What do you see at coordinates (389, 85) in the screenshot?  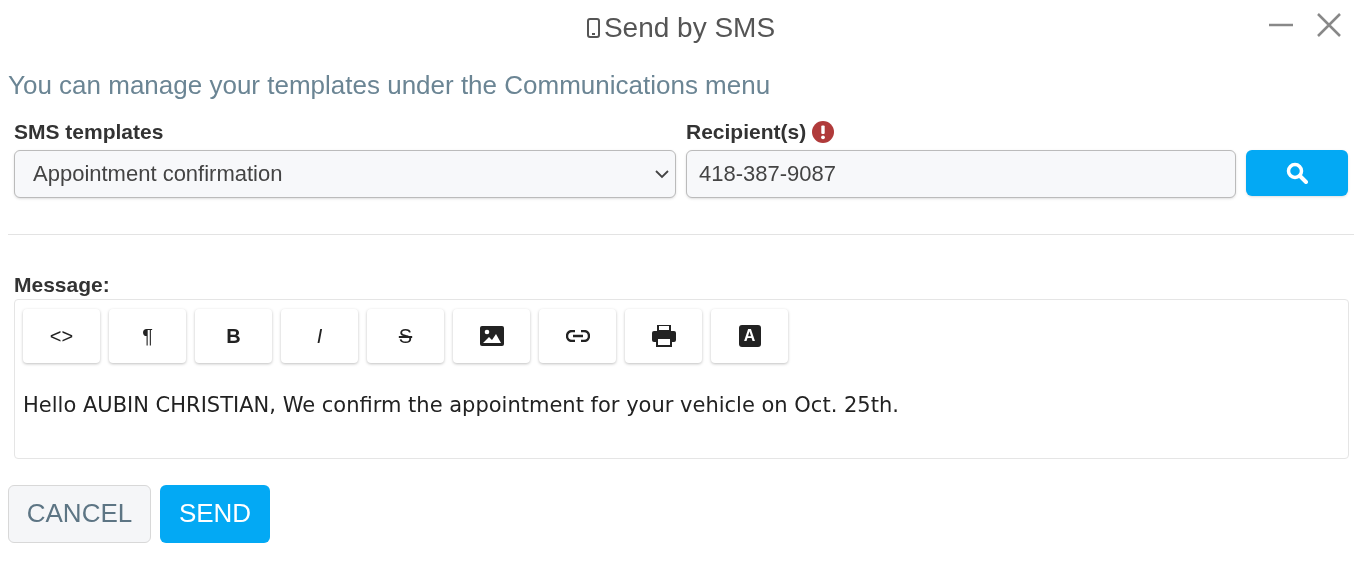 I see `notice-text: You can manage your templates under the Communications menu` at bounding box center [389, 85].